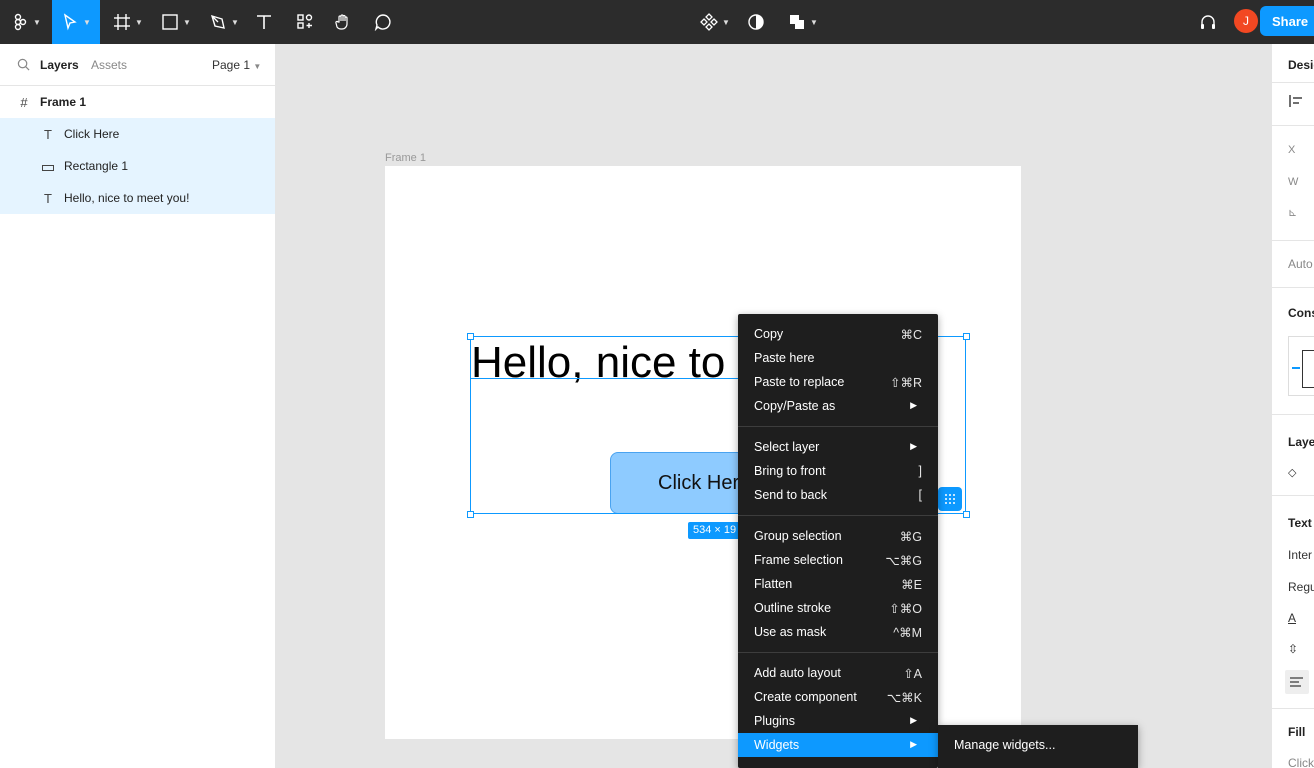 The width and height of the screenshot is (1314, 768). Describe the element at coordinates (787, 447) in the screenshot. I see `menu-item-label: Select layer` at that location.